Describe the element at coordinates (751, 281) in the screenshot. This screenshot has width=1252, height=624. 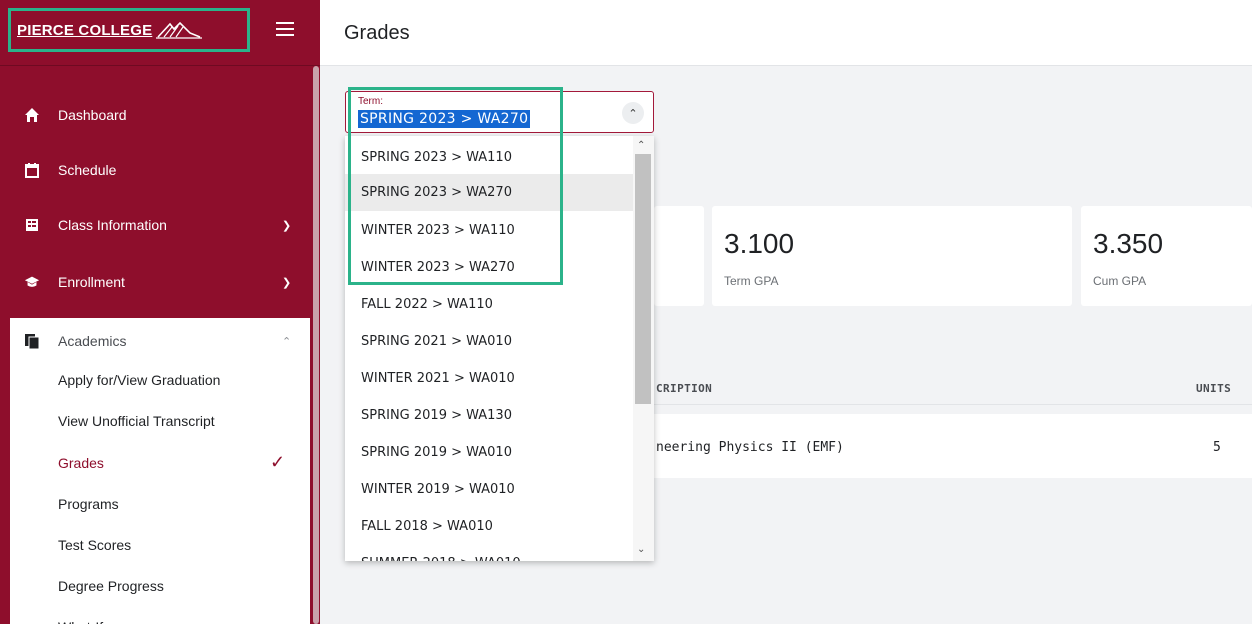
I see `term-gpa-label: Term GPA` at that location.